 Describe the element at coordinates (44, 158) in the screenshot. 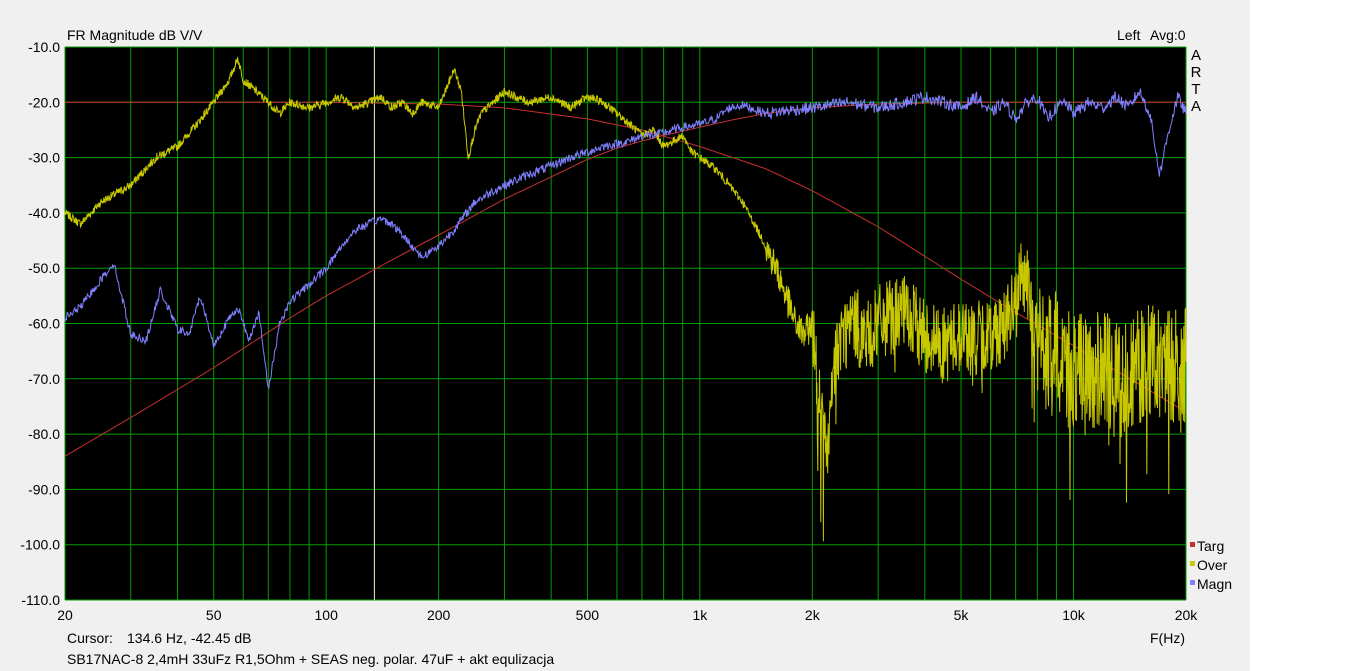

I see `y-tick-label: -30.0` at that location.